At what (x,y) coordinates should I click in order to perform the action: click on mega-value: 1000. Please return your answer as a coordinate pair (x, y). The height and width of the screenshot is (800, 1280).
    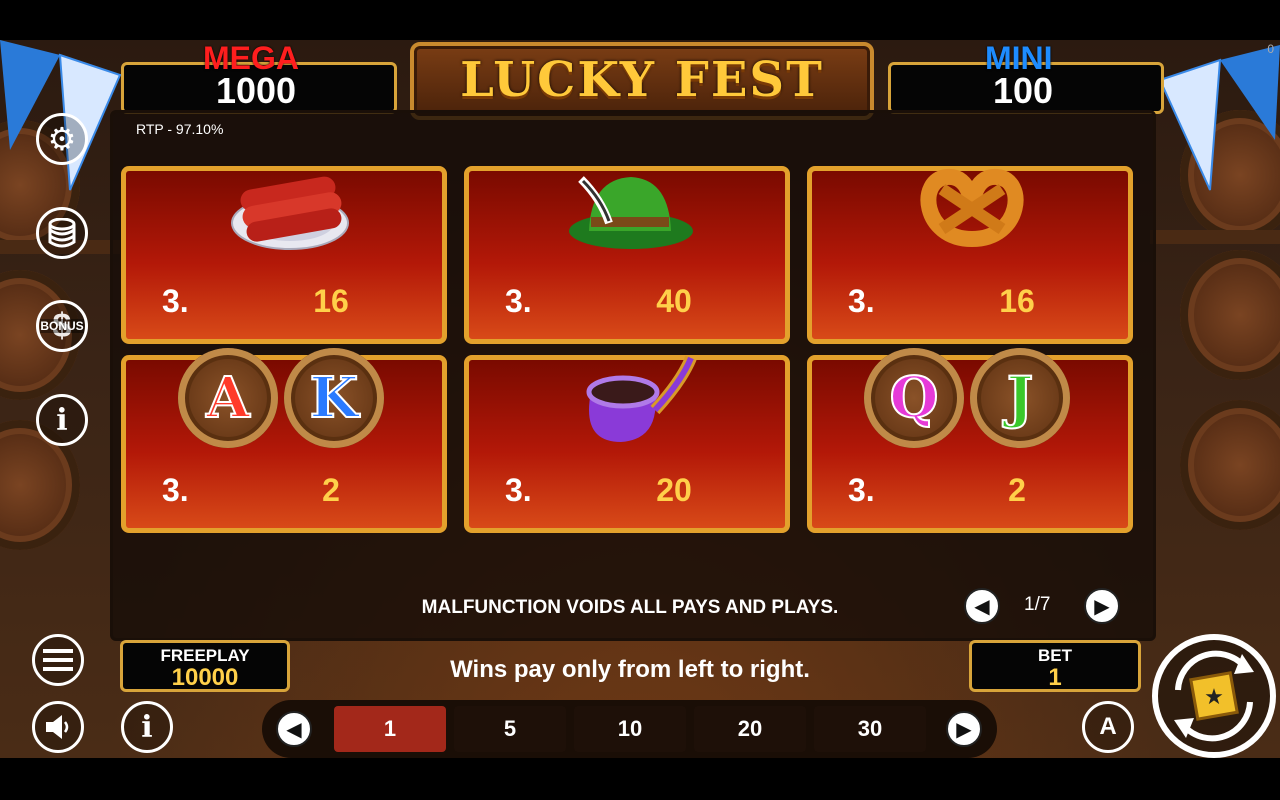
    Looking at the image, I should click on (256, 90).